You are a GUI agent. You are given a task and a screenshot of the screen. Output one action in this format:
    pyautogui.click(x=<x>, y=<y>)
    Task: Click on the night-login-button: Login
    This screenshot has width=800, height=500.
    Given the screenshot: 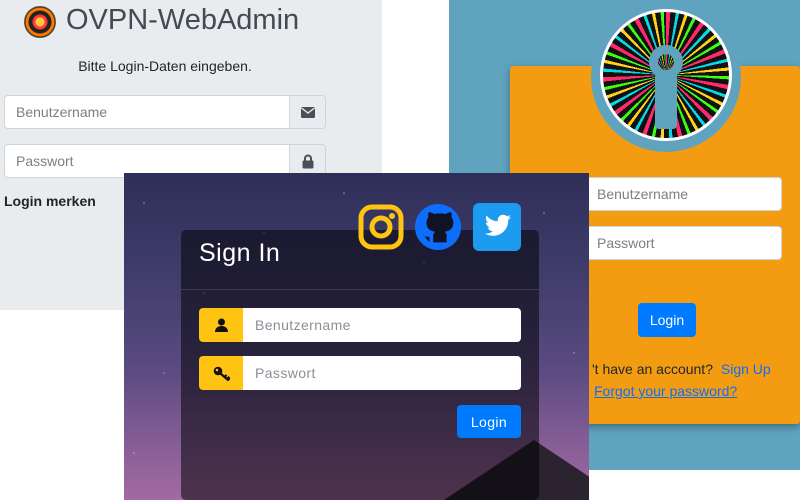 What is the action you would take?
    pyautogui.click(x=489, y=421)
    